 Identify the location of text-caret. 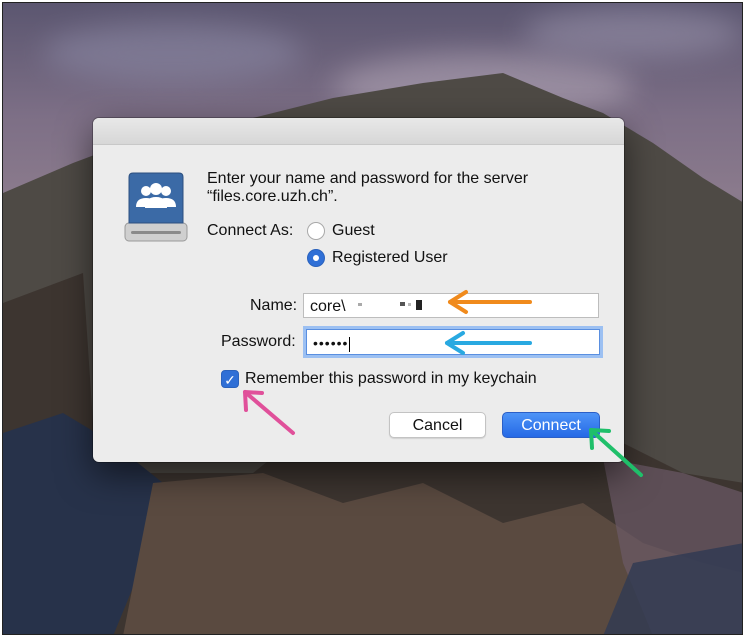
(350, 344).